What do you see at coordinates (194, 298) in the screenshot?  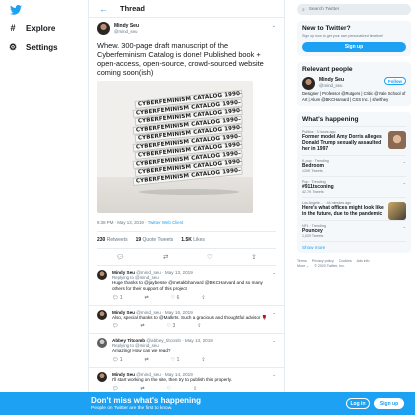 I see `reply-actions: 💬︎ 1 ⇄ ♡ 6 ⇪` at bounding box center [194, 298].